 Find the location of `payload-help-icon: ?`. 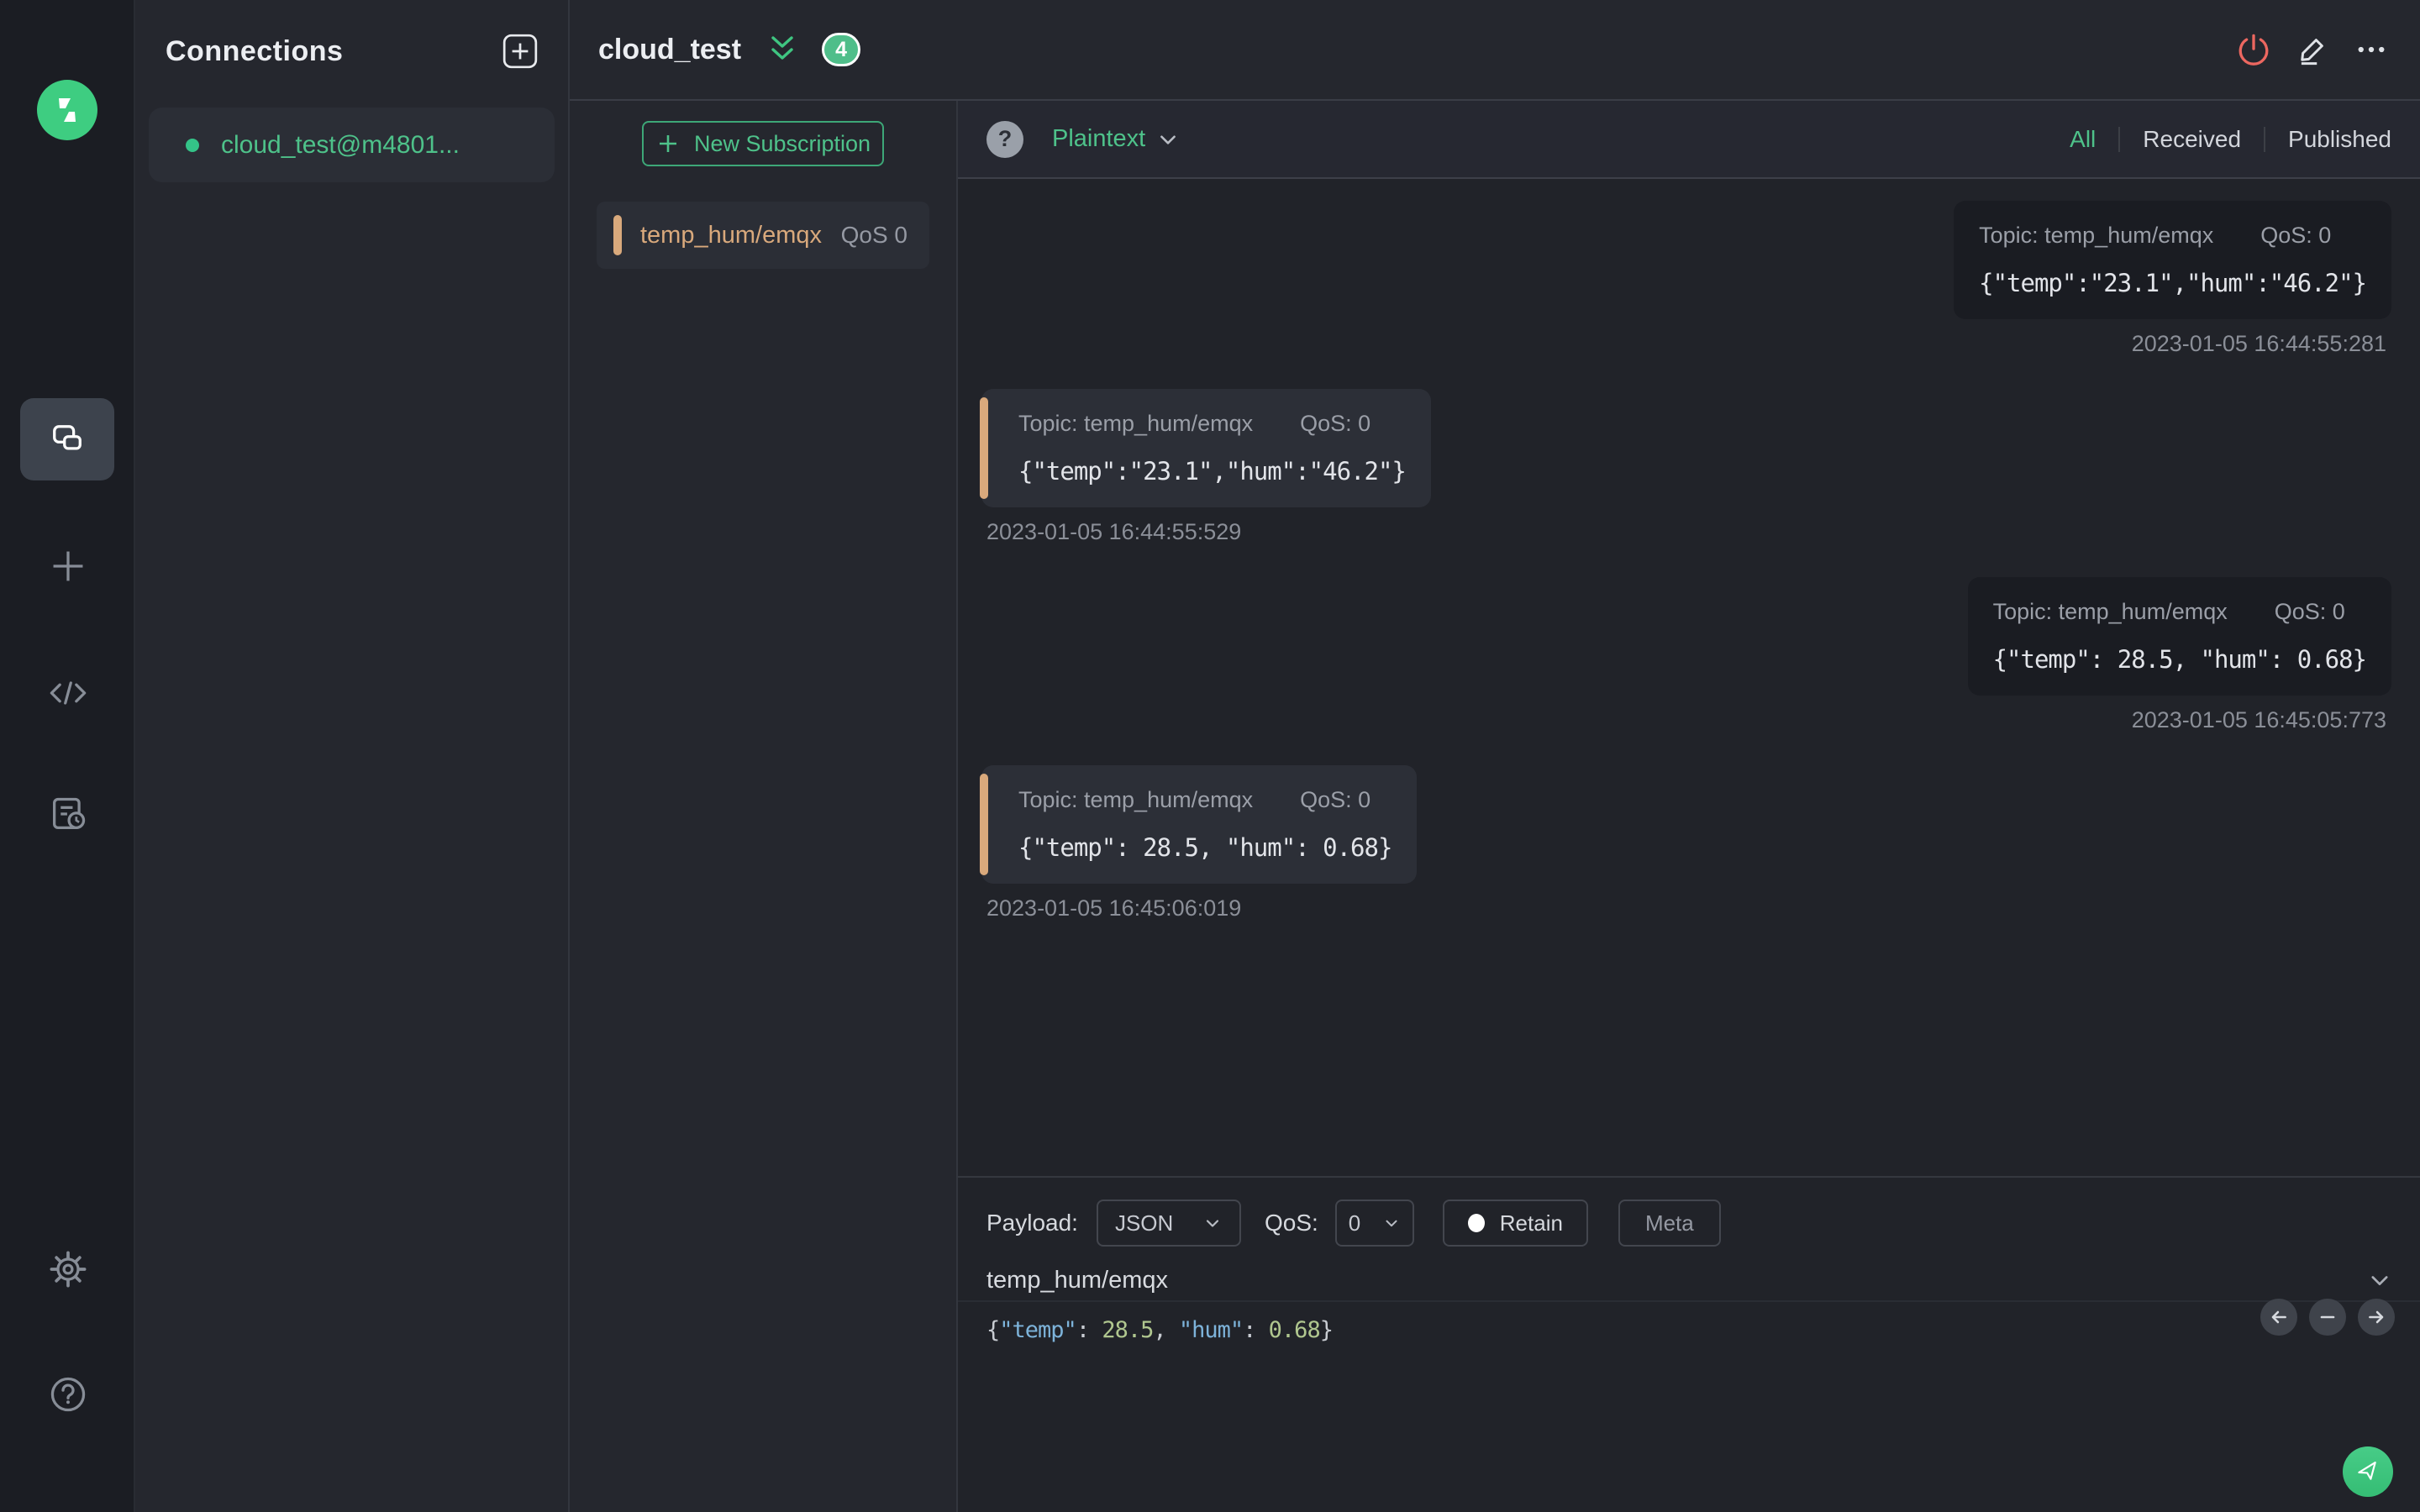

payload-help-icon: ? is located at coordinates (1004, 139).